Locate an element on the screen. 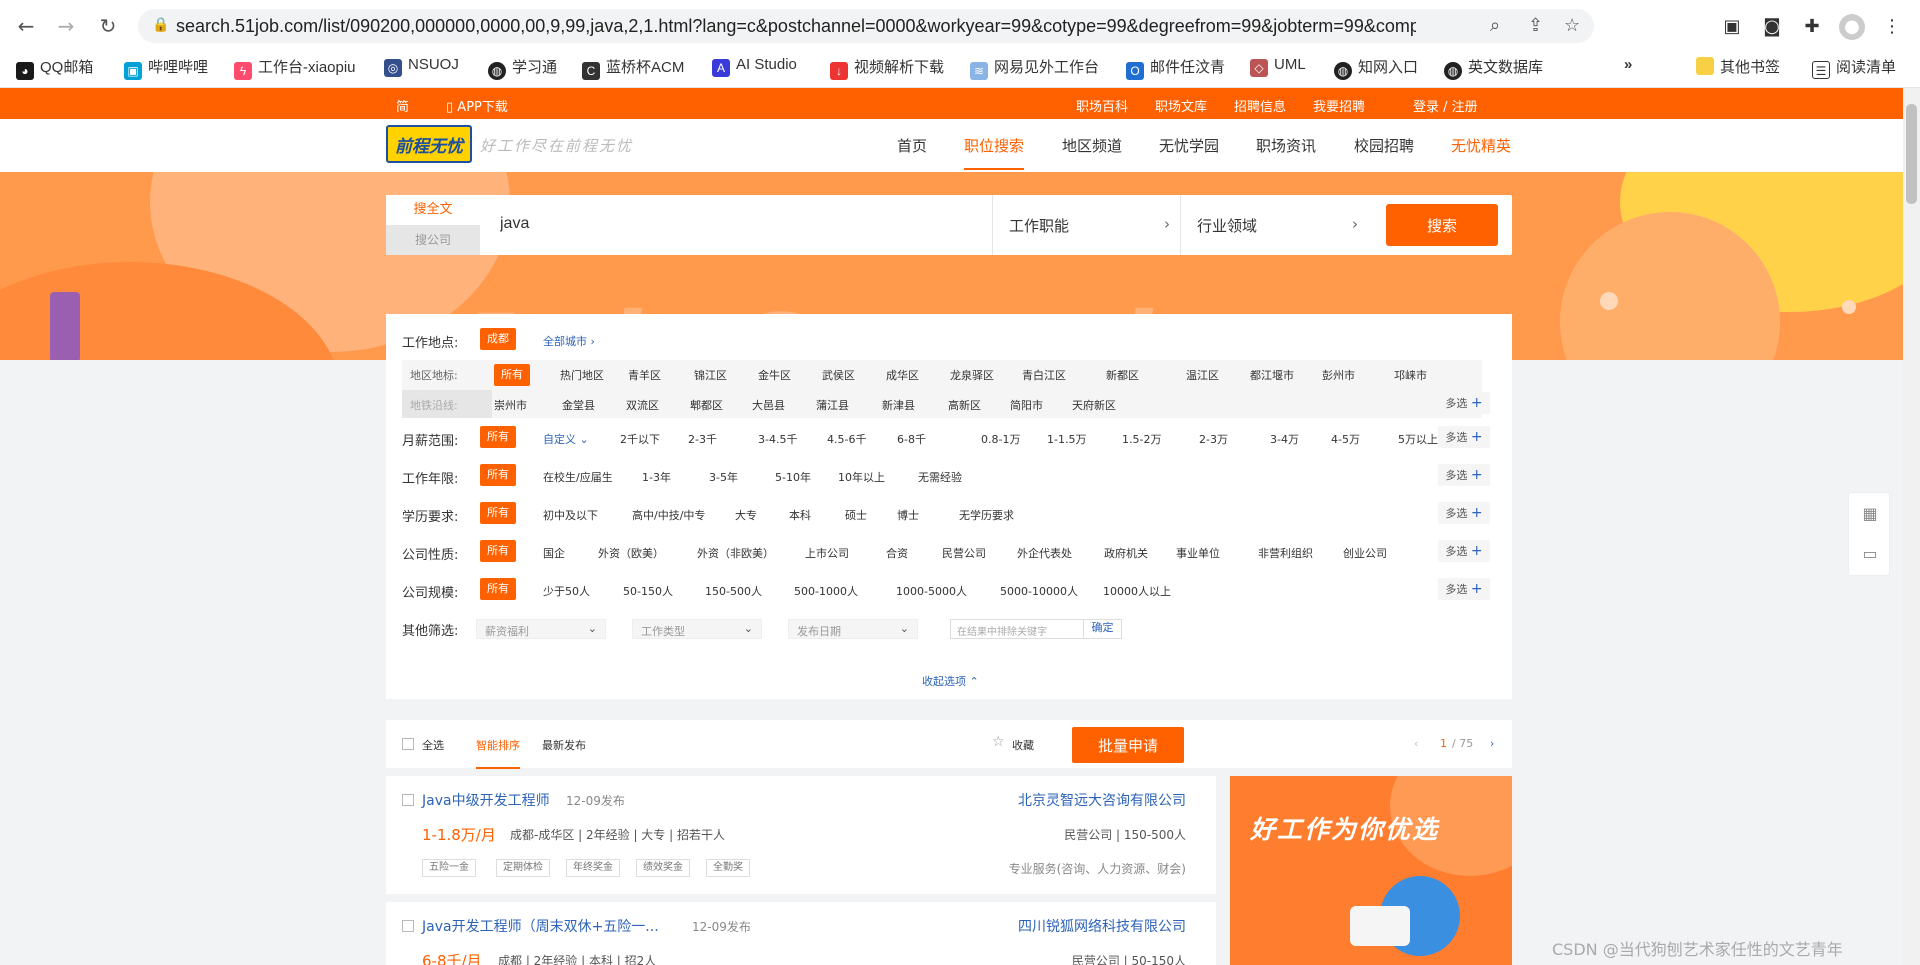 This screenshot has width=1920, height=965. exclude-confirm-button: 确定 is located at coordinates (1102, 629).